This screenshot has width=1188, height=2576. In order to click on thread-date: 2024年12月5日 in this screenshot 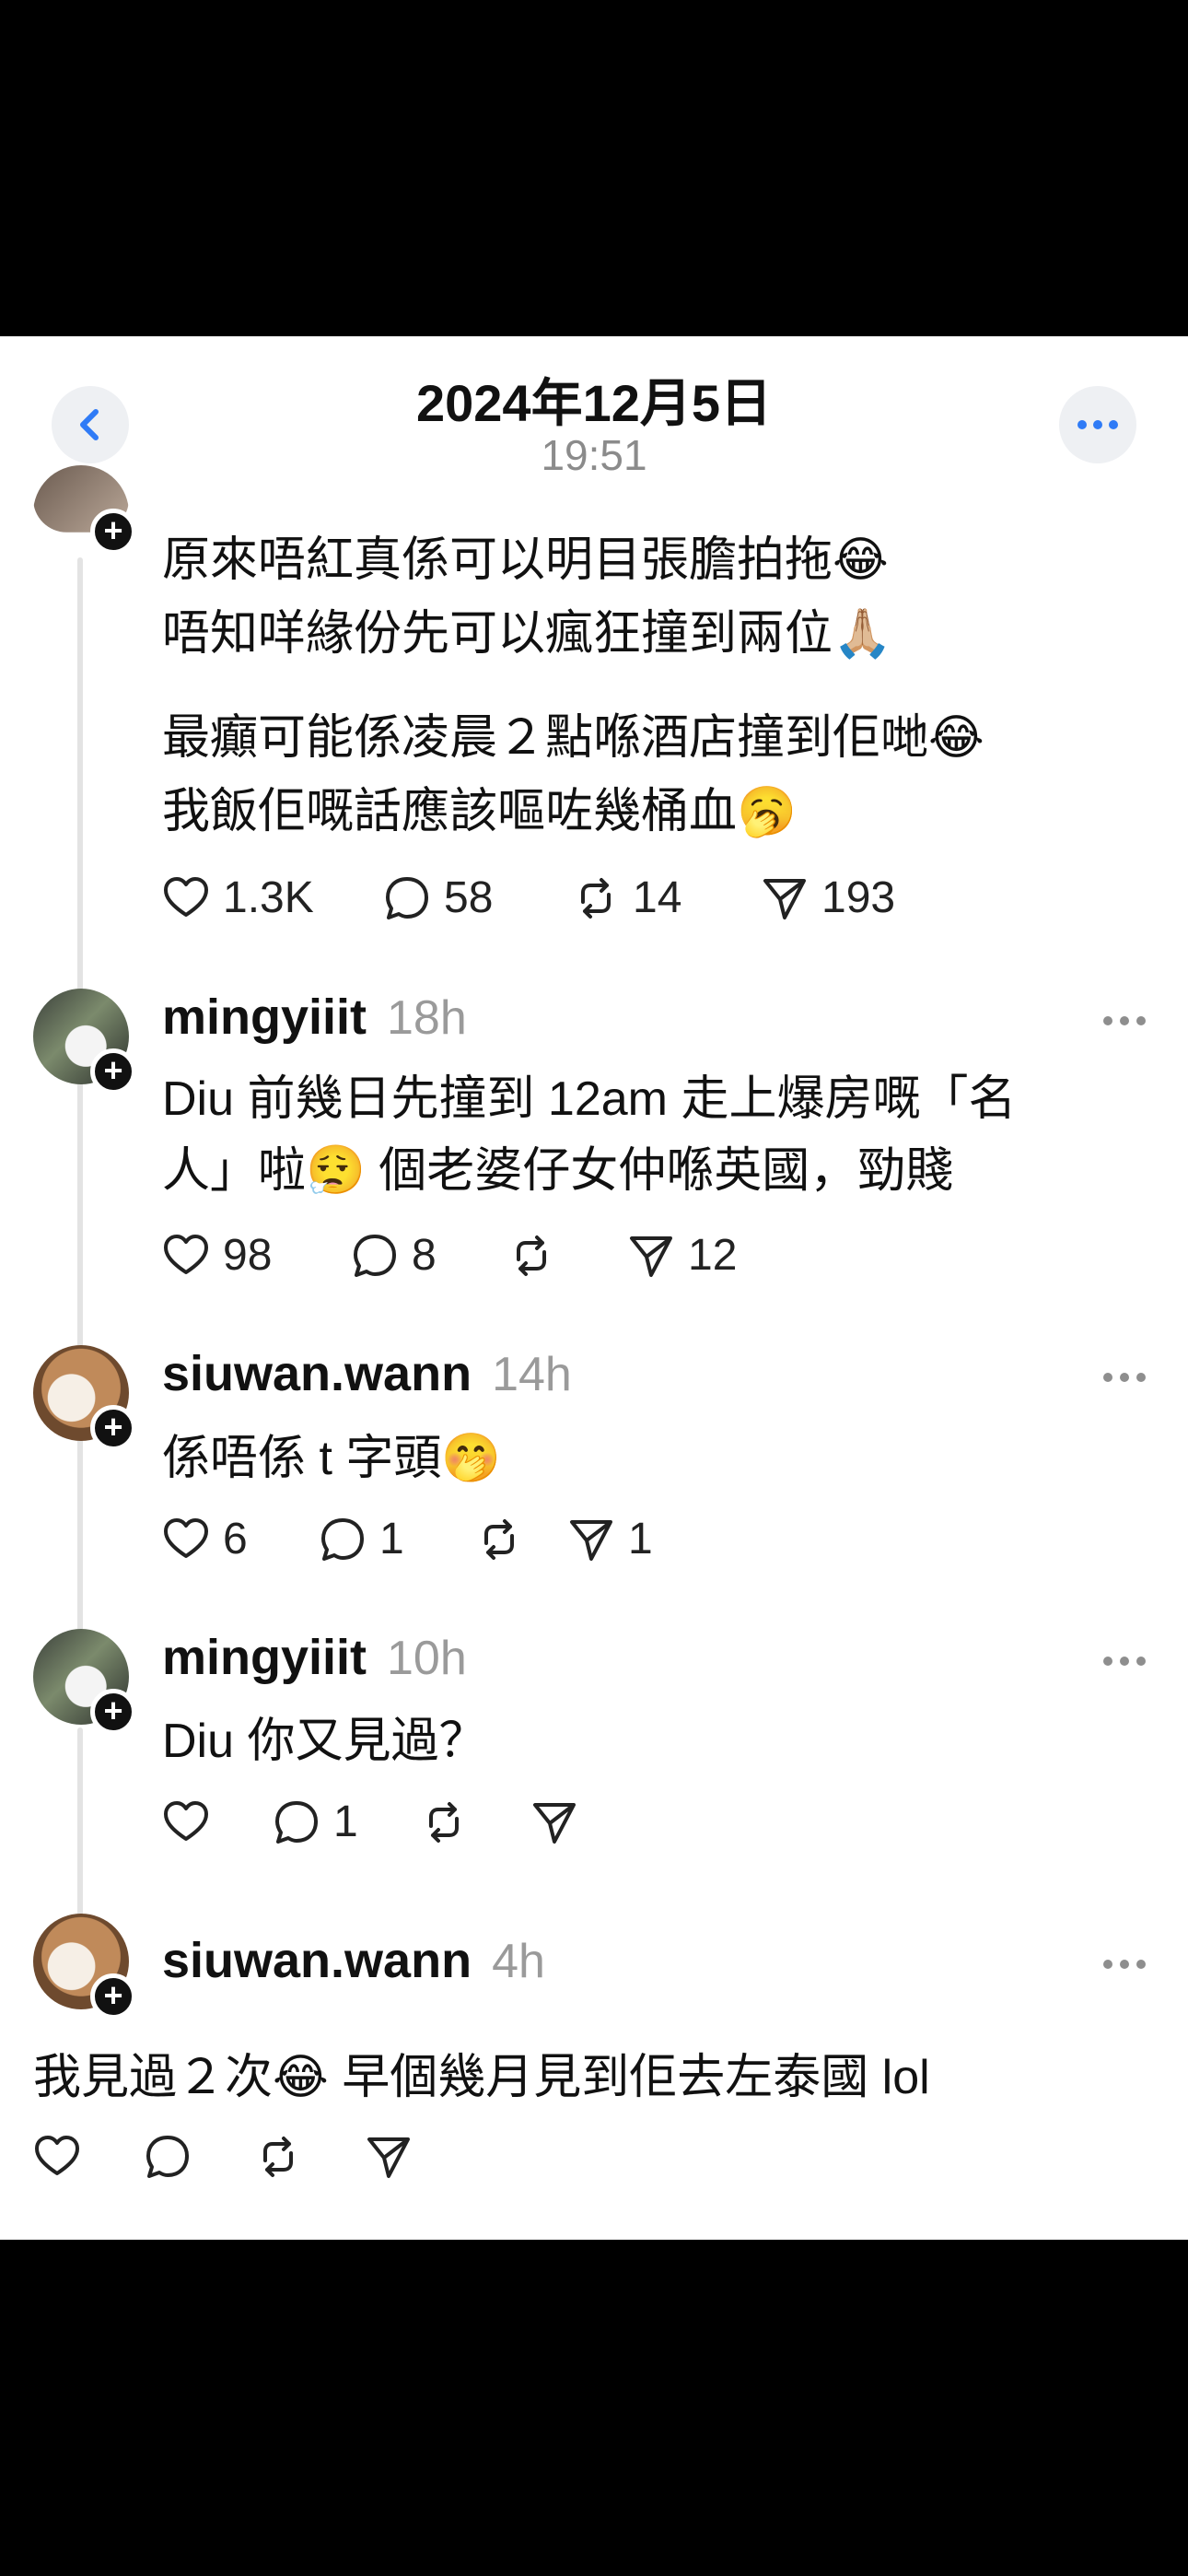, I will do `click(593, 403)`.